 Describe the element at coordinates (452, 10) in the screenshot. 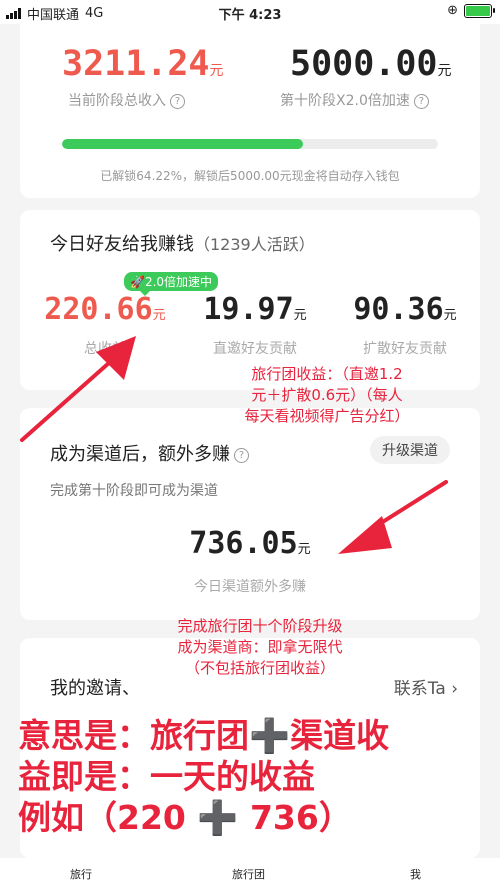

I see `orientation-lock-icon: ⊕` at that location.